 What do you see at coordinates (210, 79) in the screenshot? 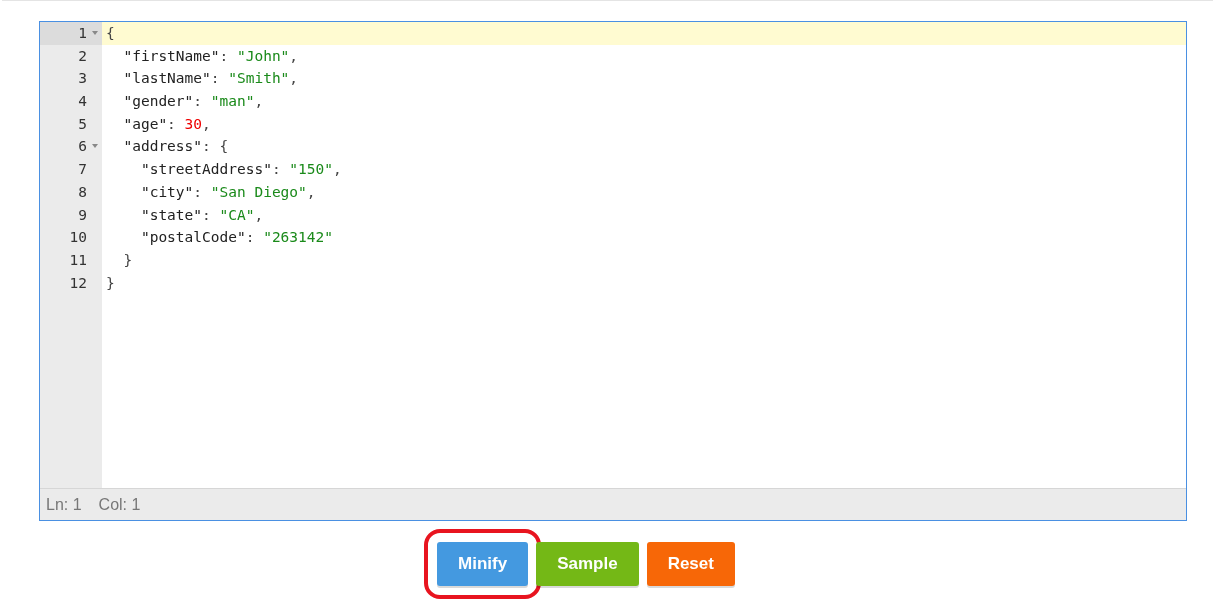
I see `code-line: "lastName": "Smith",` at bounding box center [210, 79].